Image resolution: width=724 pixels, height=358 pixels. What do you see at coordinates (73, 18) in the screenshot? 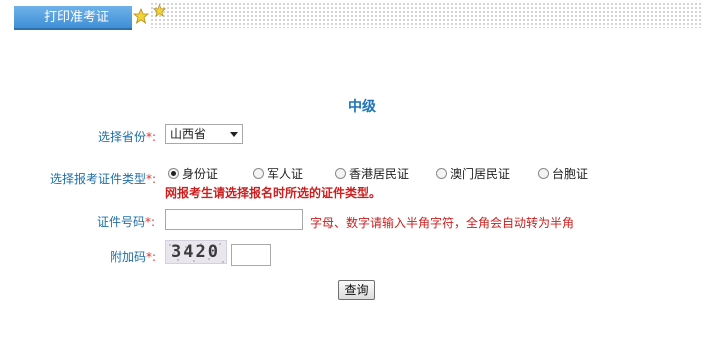
I see `tab-print-admission-ticket: 打印准考证` at bounding box center [73, 18].